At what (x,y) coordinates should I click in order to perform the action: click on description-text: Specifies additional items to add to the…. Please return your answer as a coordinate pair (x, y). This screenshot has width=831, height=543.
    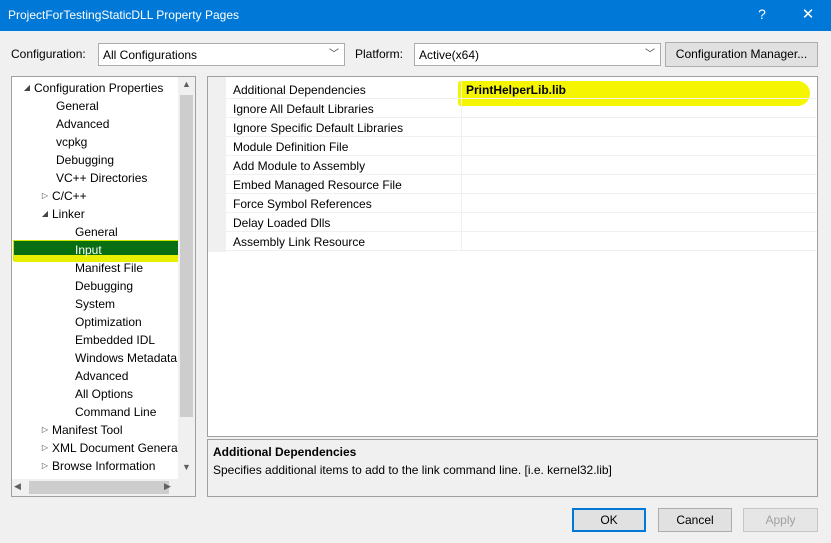
    Looking at the image, I should click on (412, 470).